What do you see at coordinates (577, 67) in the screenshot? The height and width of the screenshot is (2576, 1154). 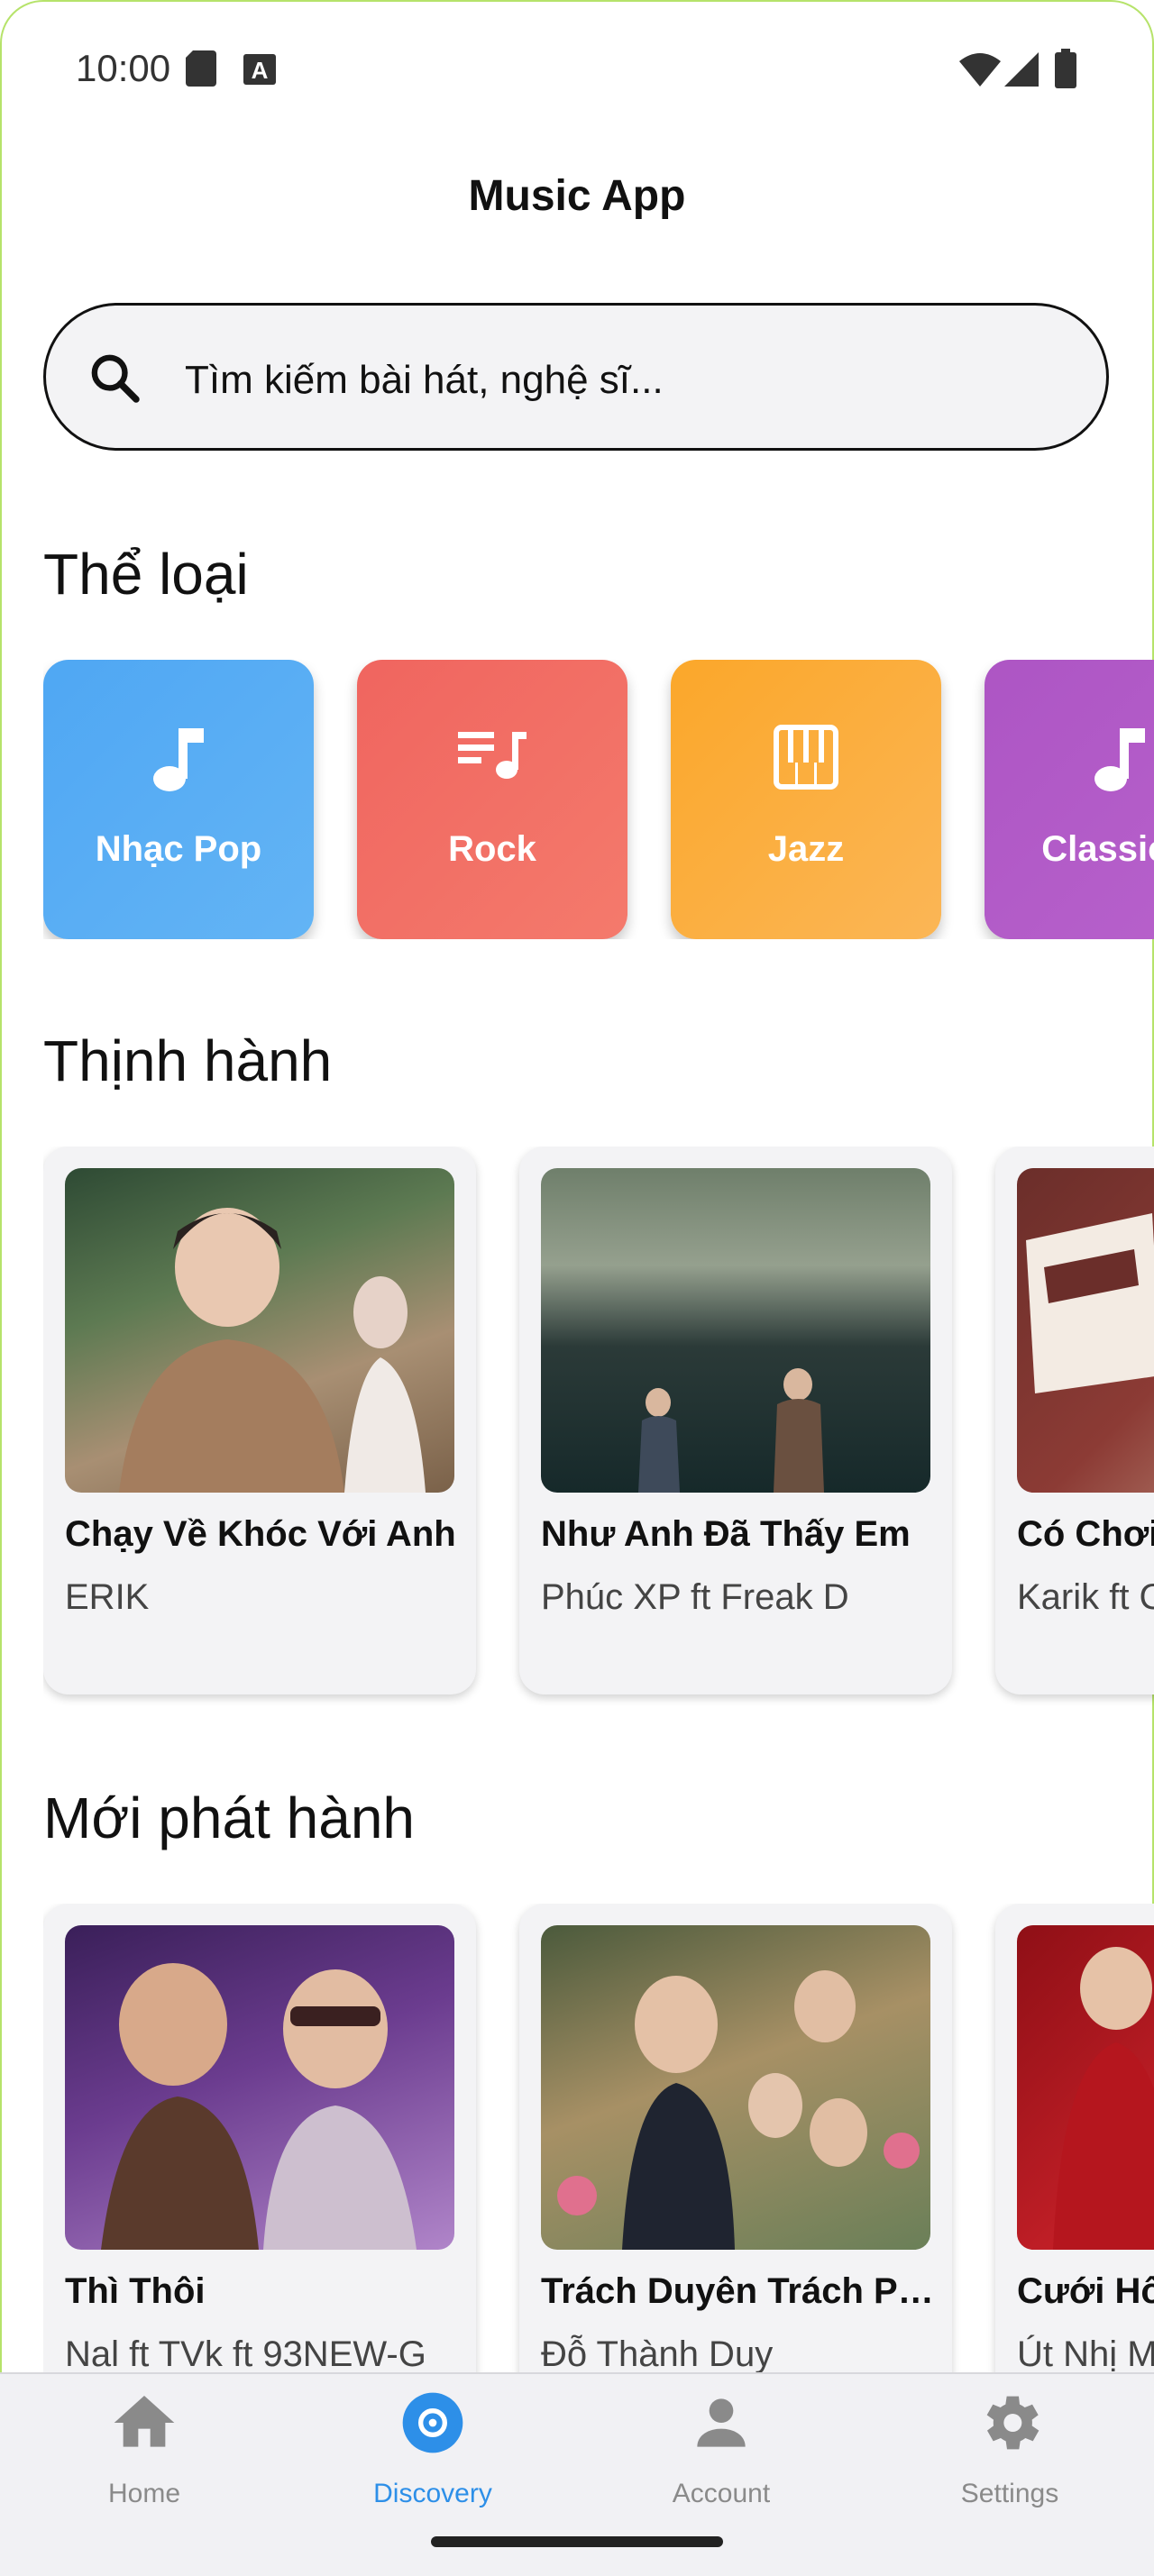 I see `status-bar: 10:00 A` at bounding box center [577, 67].